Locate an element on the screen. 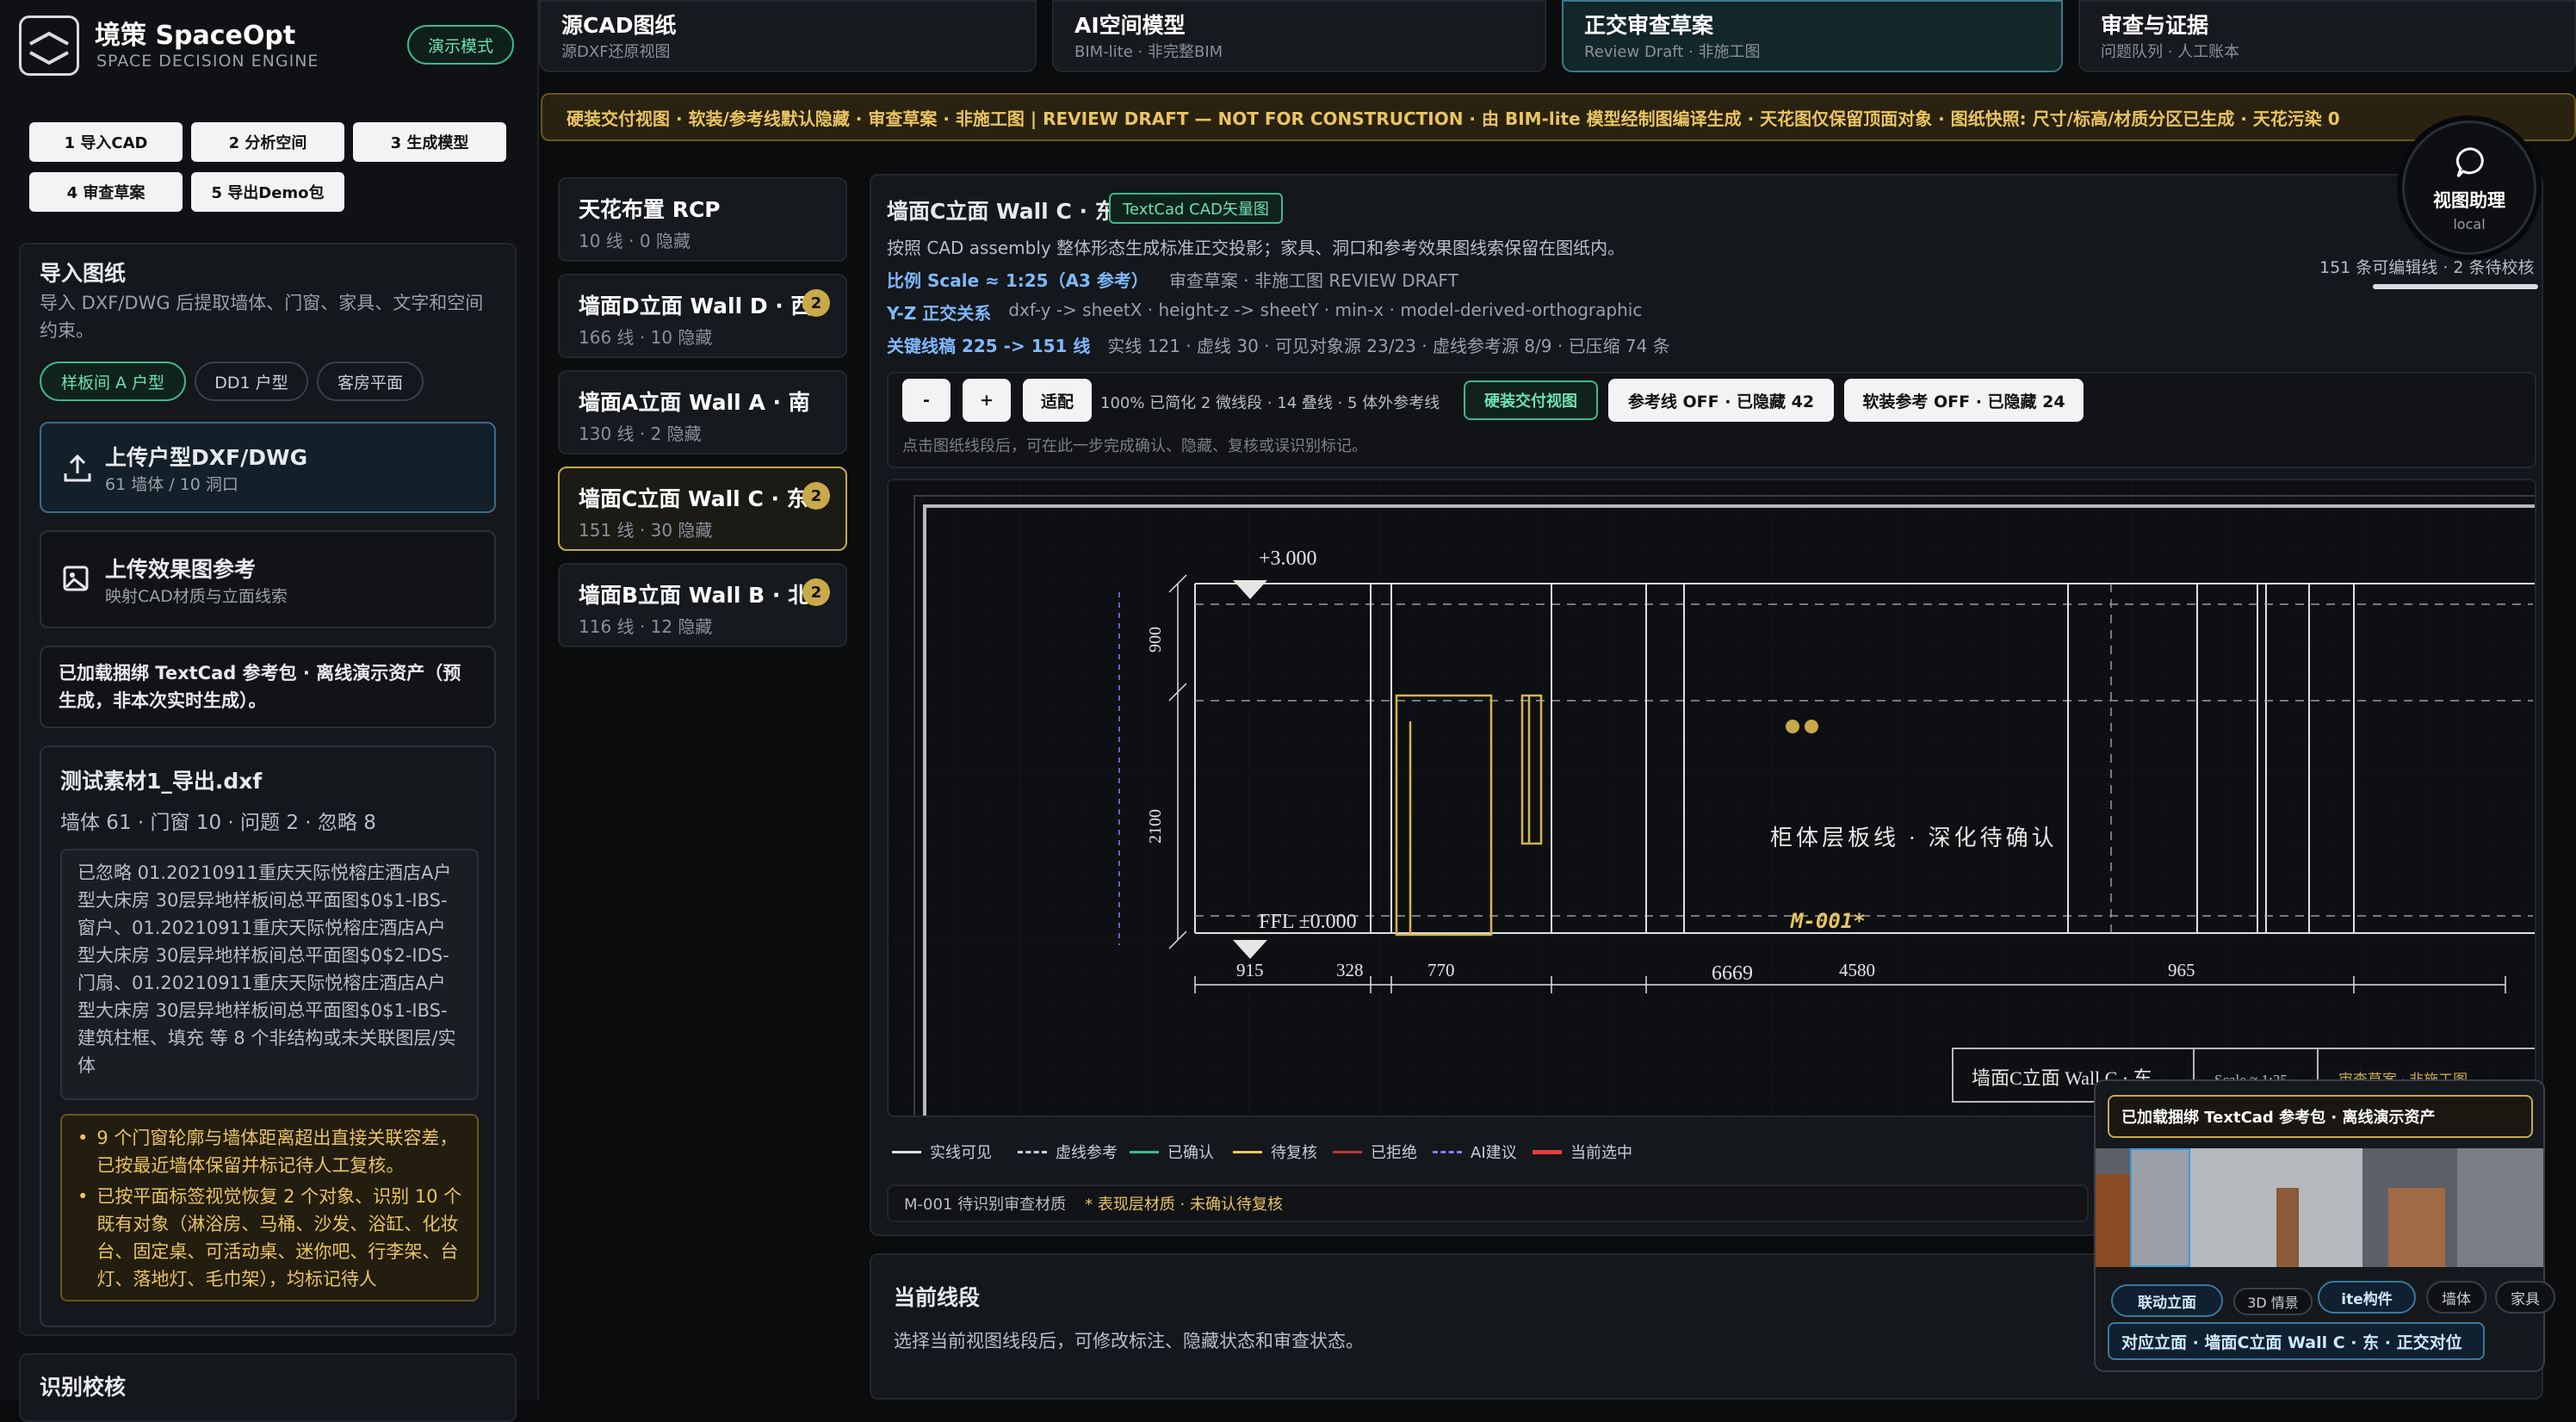  dim-900: 900 is located at coordinates (1155, 640).